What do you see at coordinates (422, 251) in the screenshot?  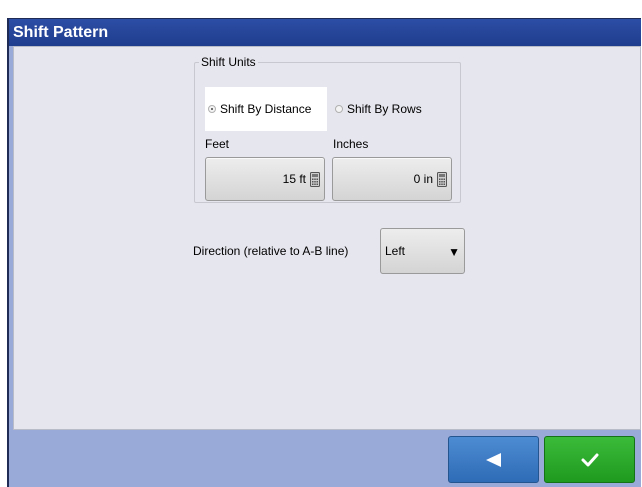 I see `direction-dropdown: Left ▼` at bounding box center [422, 251].